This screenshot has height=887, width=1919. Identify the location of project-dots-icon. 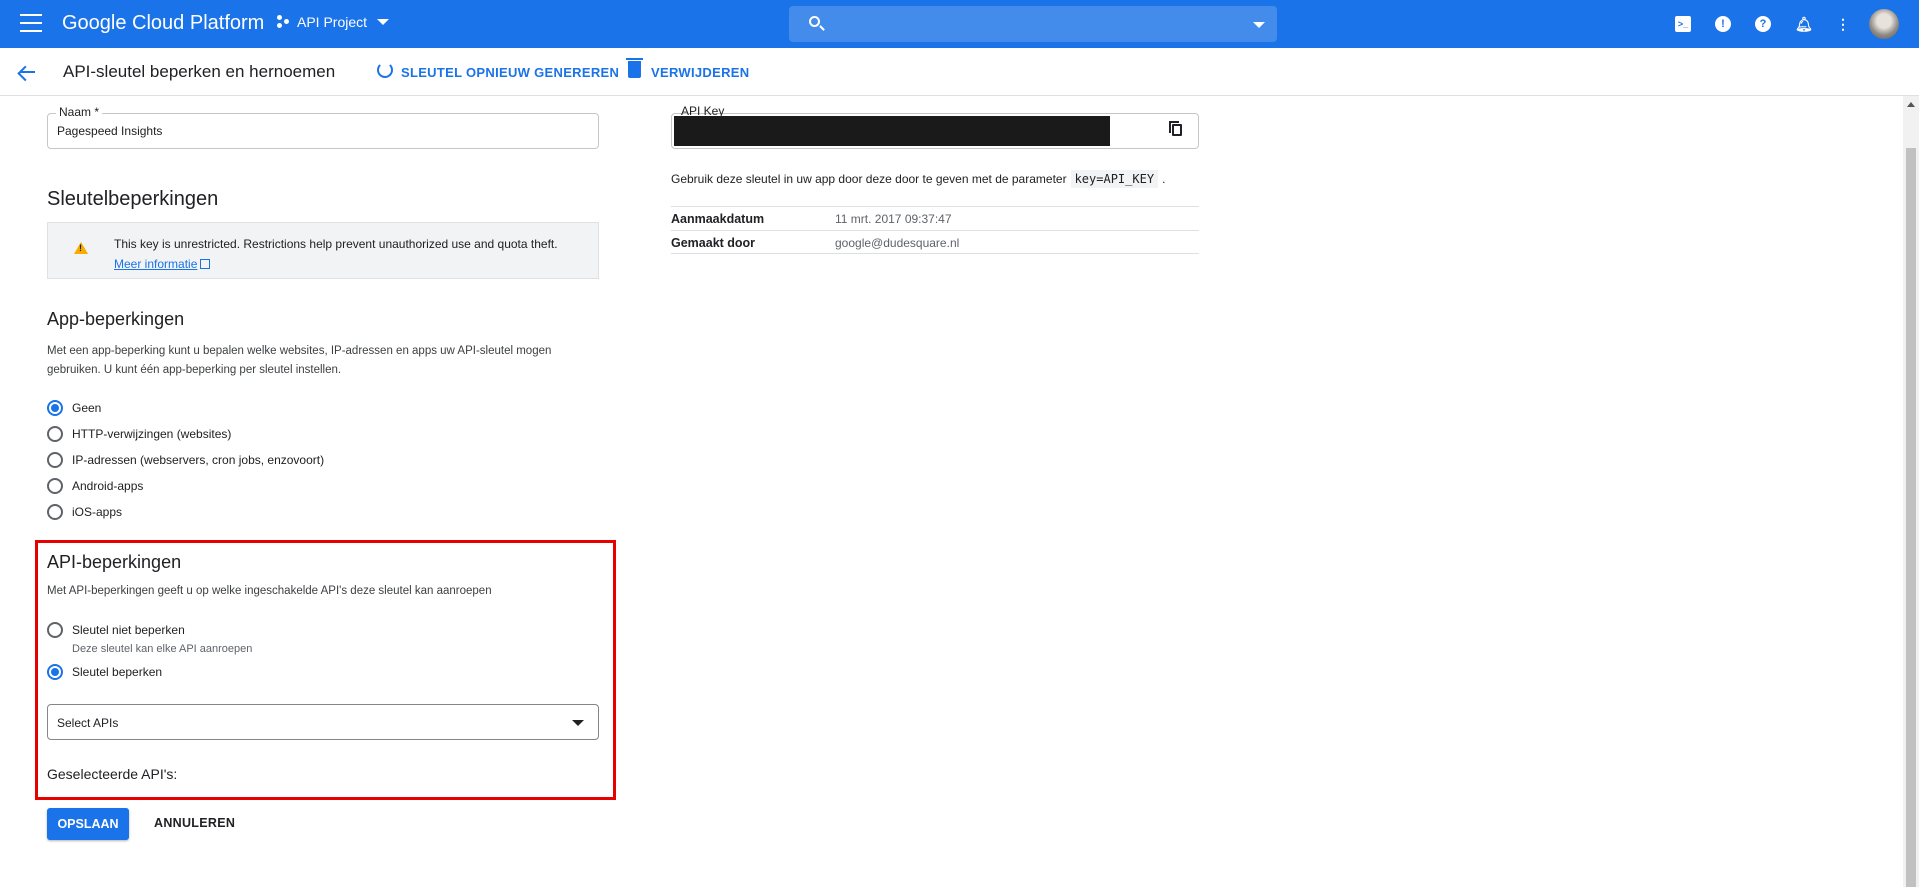
(284, 22).